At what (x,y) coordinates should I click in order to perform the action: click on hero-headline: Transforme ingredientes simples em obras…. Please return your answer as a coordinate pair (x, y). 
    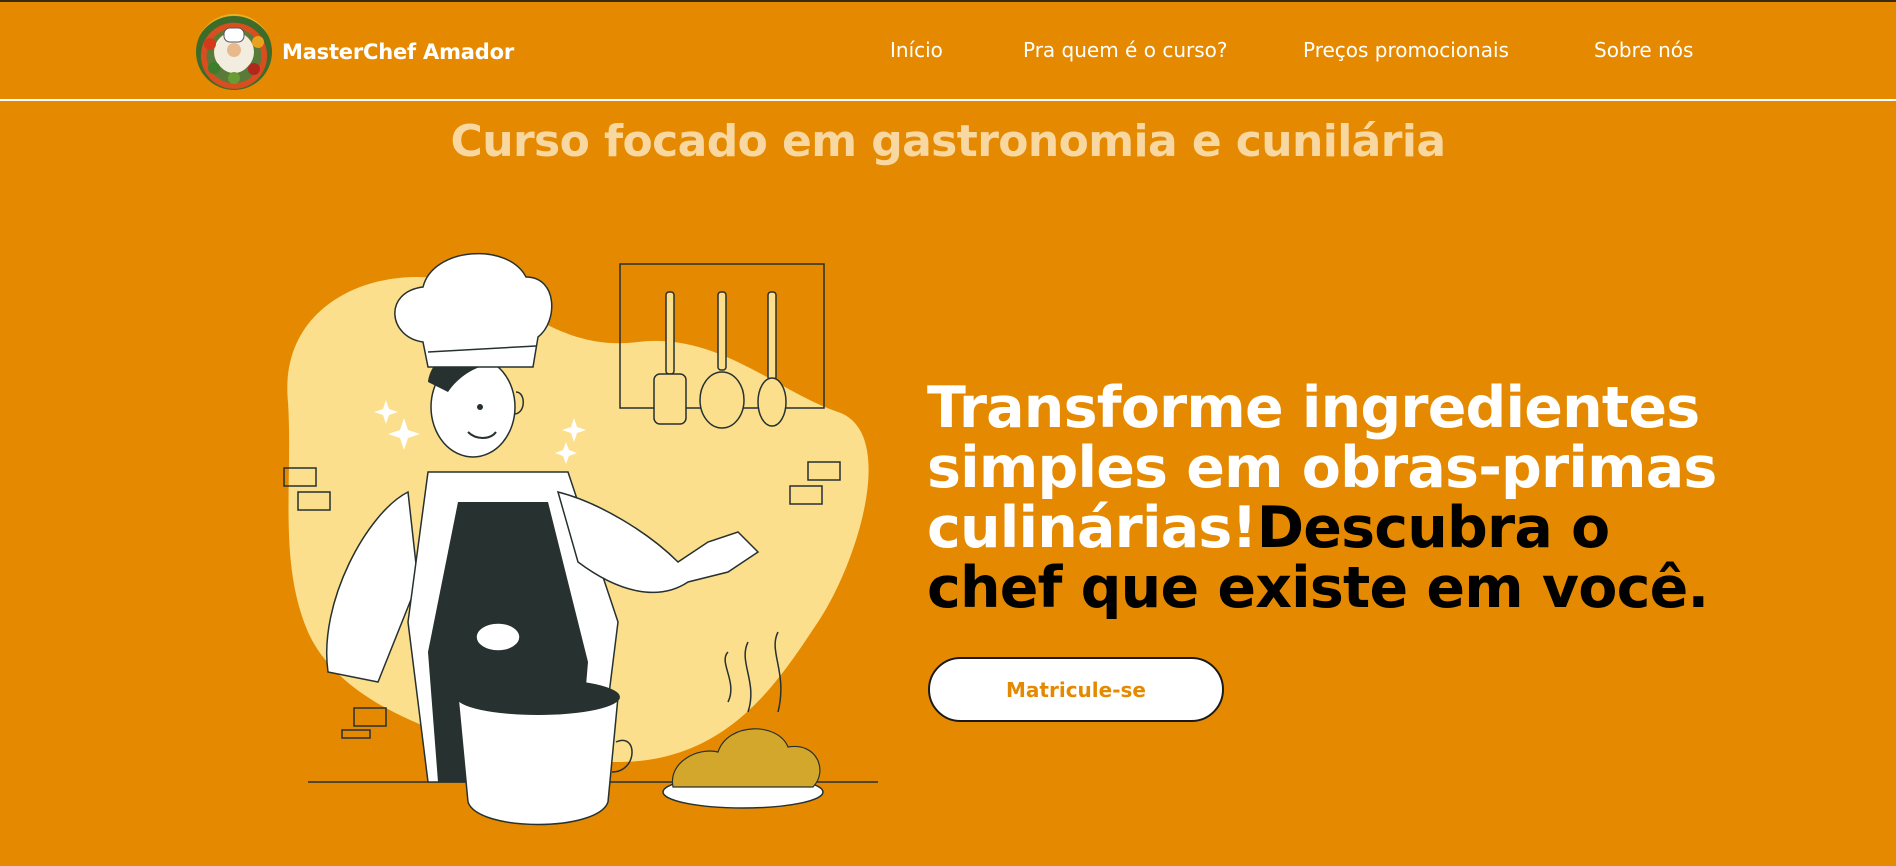
    Looking at the image, I should click on (1327, 498).